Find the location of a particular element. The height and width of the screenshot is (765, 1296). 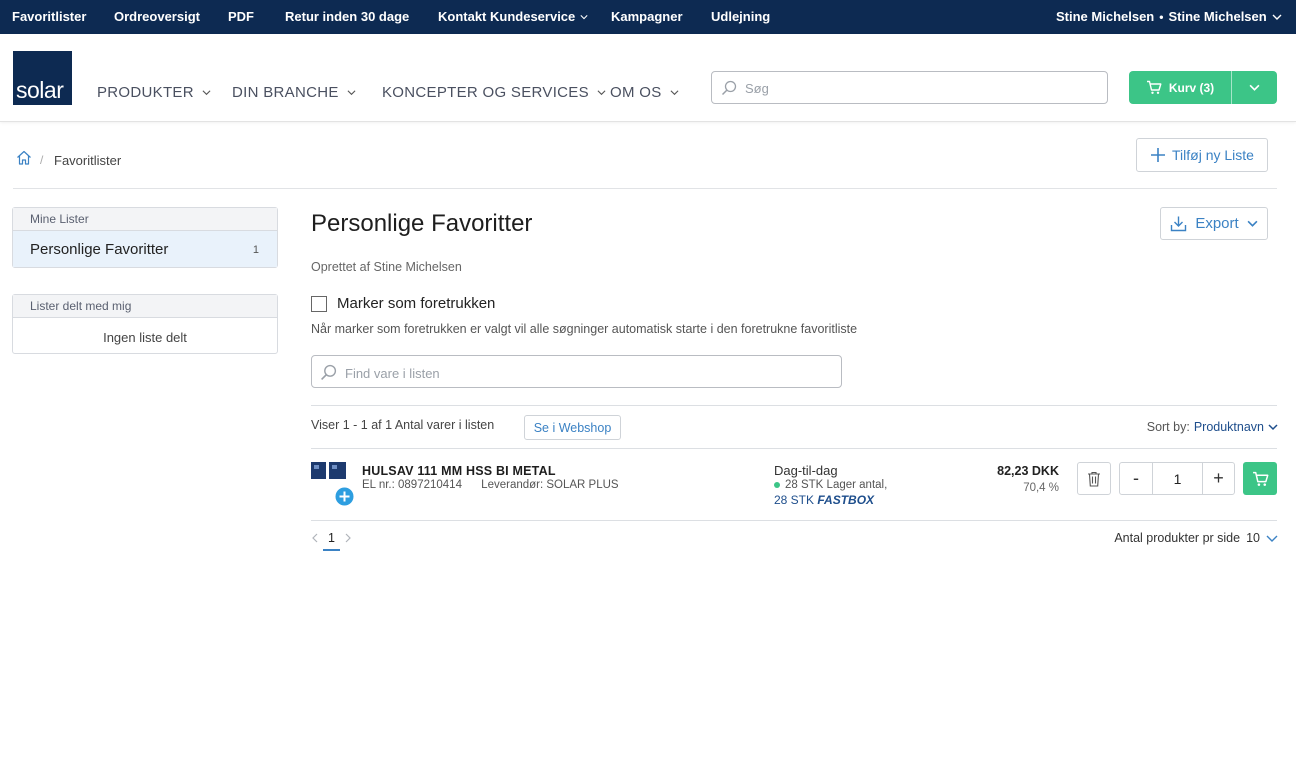

see-in-webshop-label: Se i Webshop is located at coordinates (572, 427).